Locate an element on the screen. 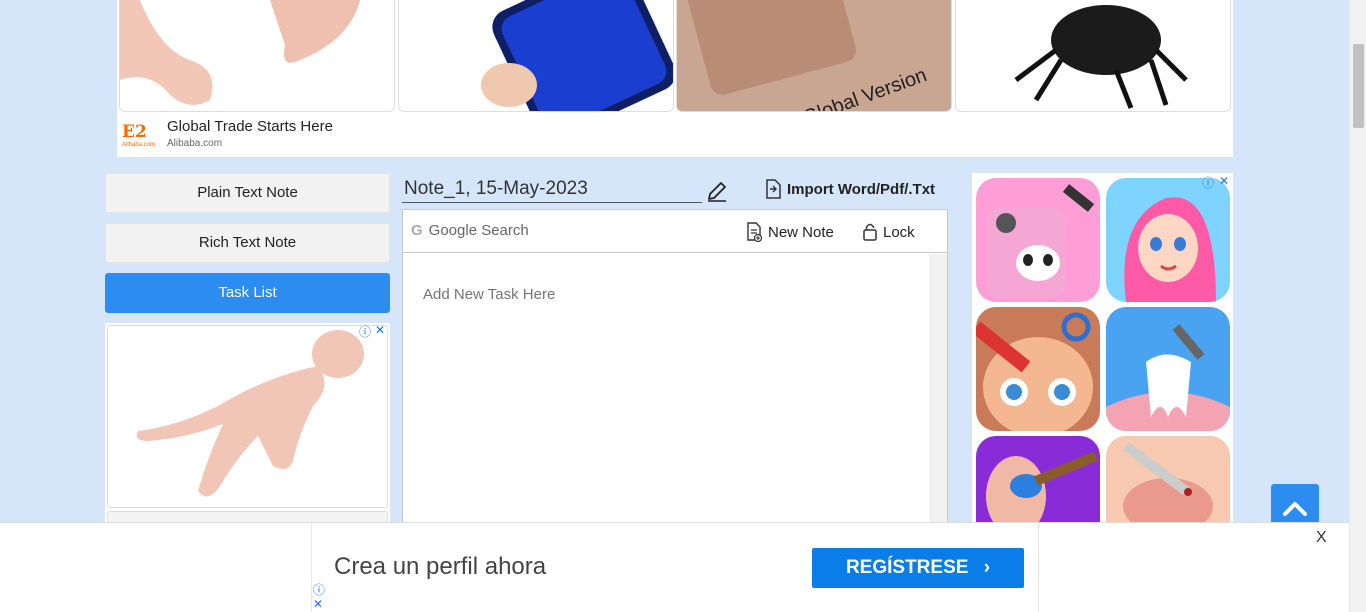  google-search-button: G Google Search is located at coordinates (470, 230).